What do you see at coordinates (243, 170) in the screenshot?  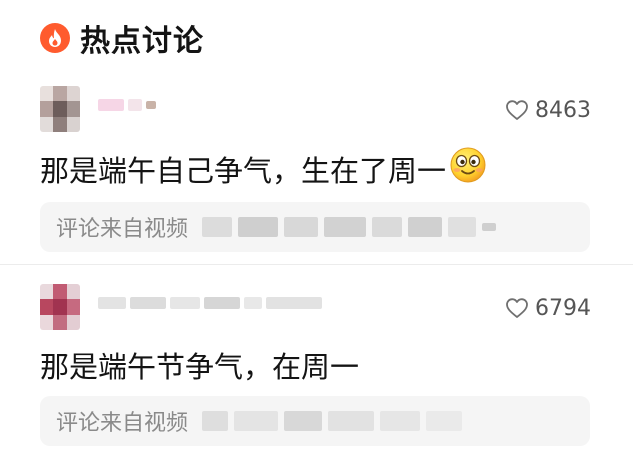 I see `comment-body: 那是端午自己争气，生在了周一` at bounding box center [243, 170].